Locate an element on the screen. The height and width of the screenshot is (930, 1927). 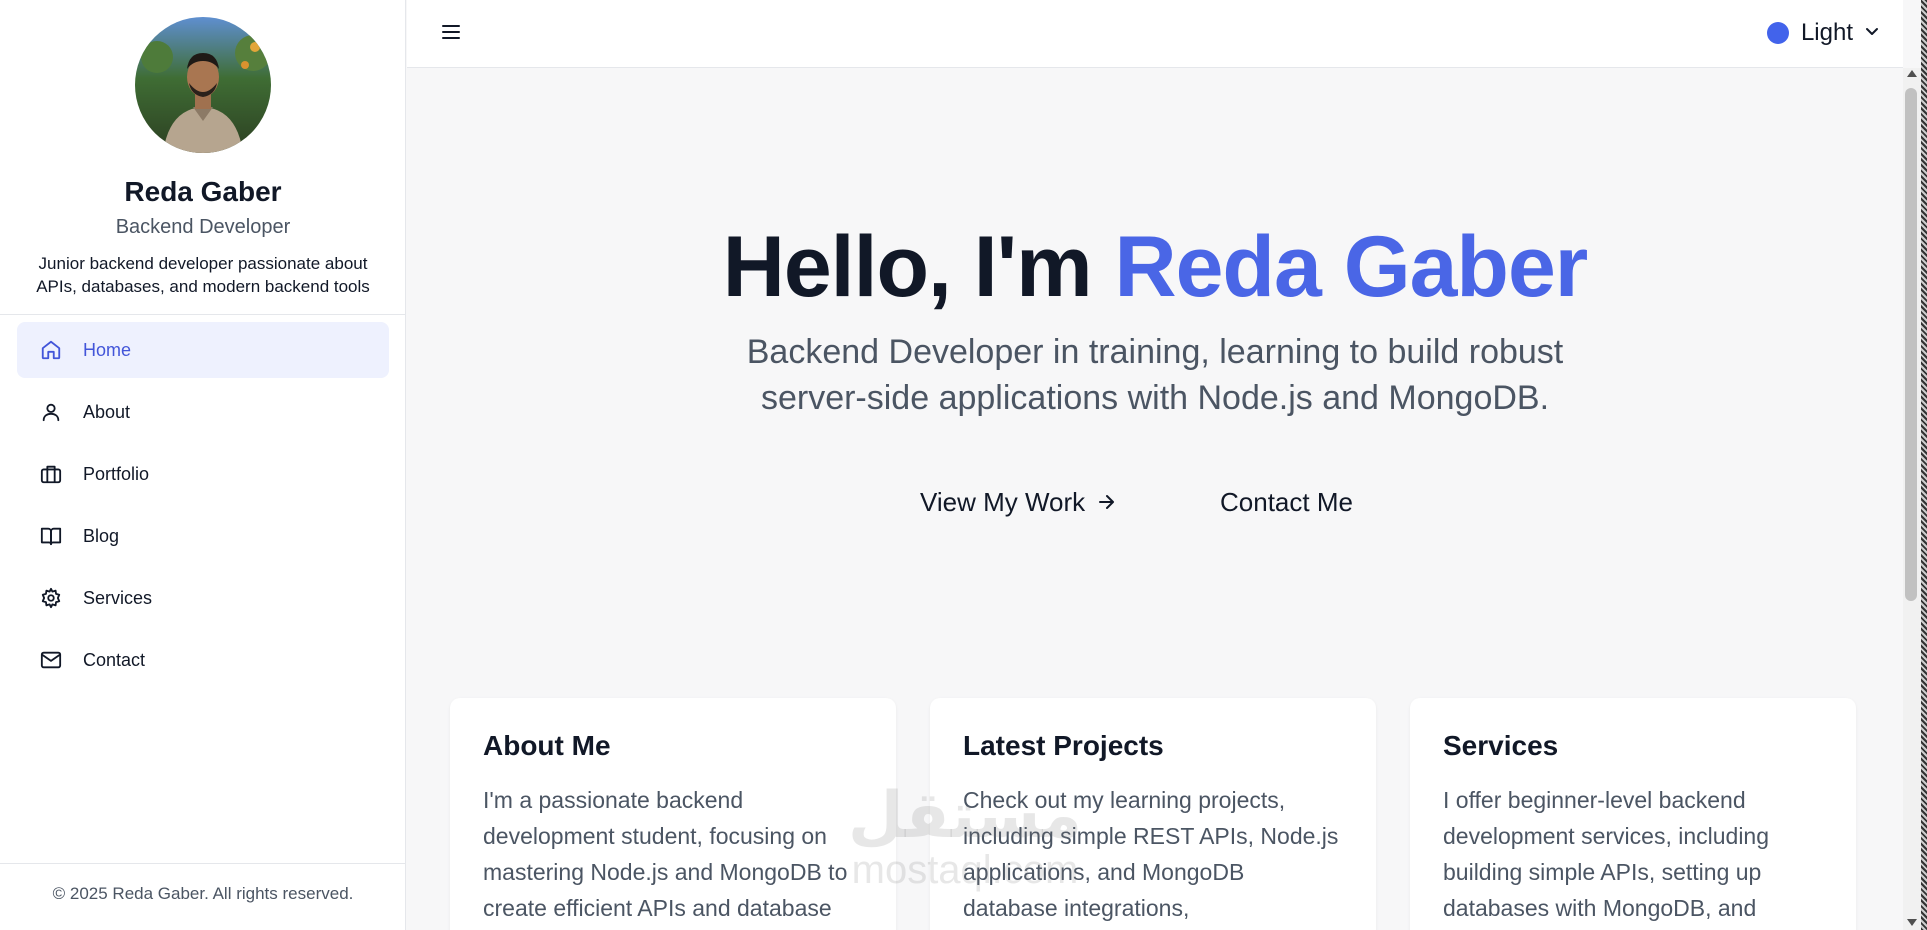
top-bar: Light is located at coordinates (1155, 34).